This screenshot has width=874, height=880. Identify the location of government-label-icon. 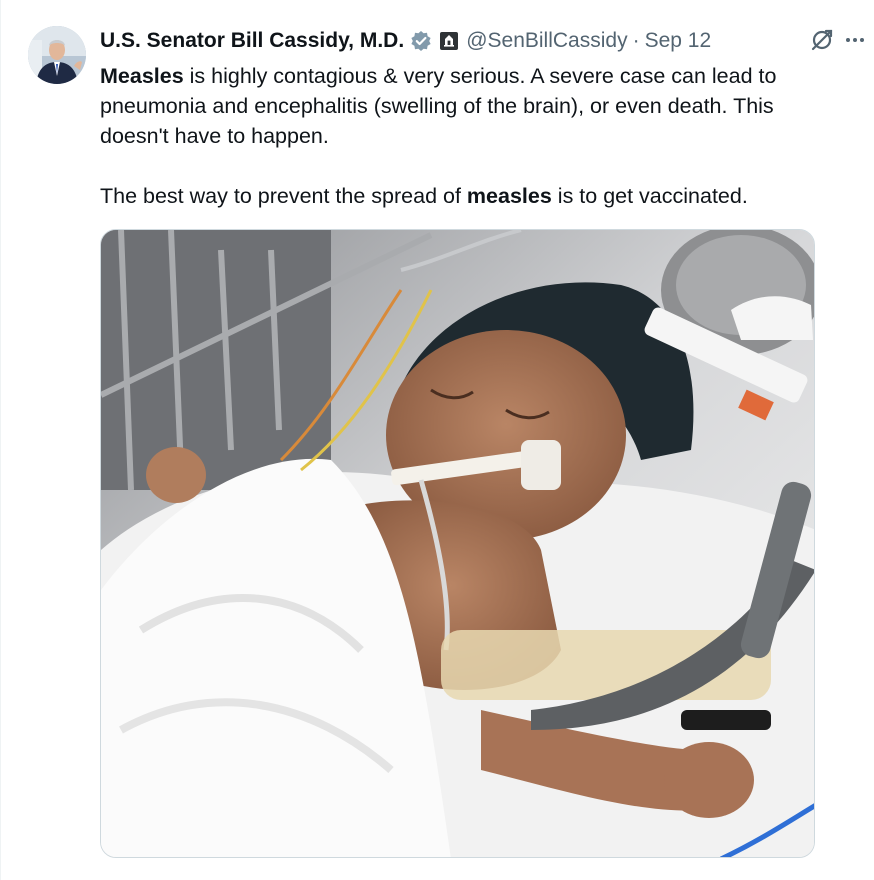
(449, 41).